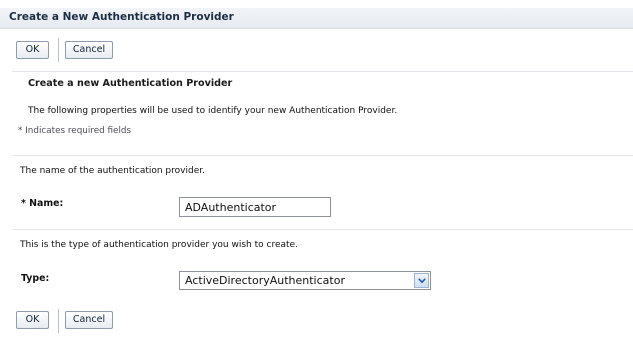  Describe the element at coordinates (130, 83) in the screenshot. I see `section-heading: Create a new Authentication Provider` at that location.